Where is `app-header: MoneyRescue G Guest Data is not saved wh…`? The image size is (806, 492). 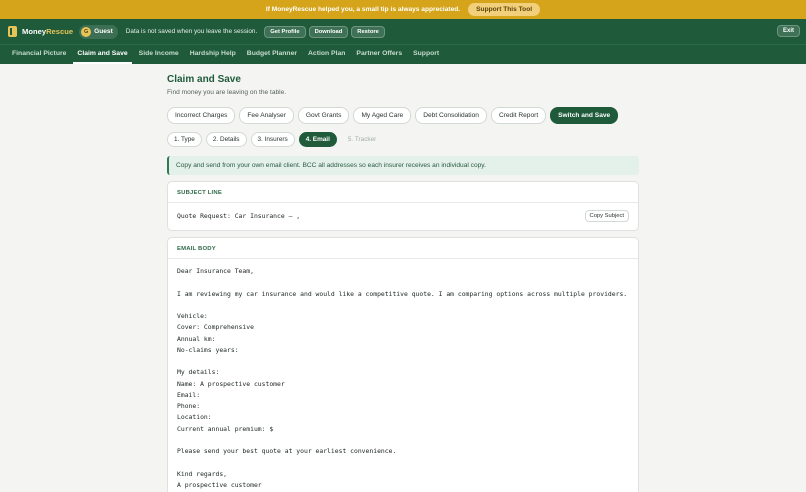 app-header: MoneyRescue G Guest Data is not saved wh… is located at coordinates (403, 31).